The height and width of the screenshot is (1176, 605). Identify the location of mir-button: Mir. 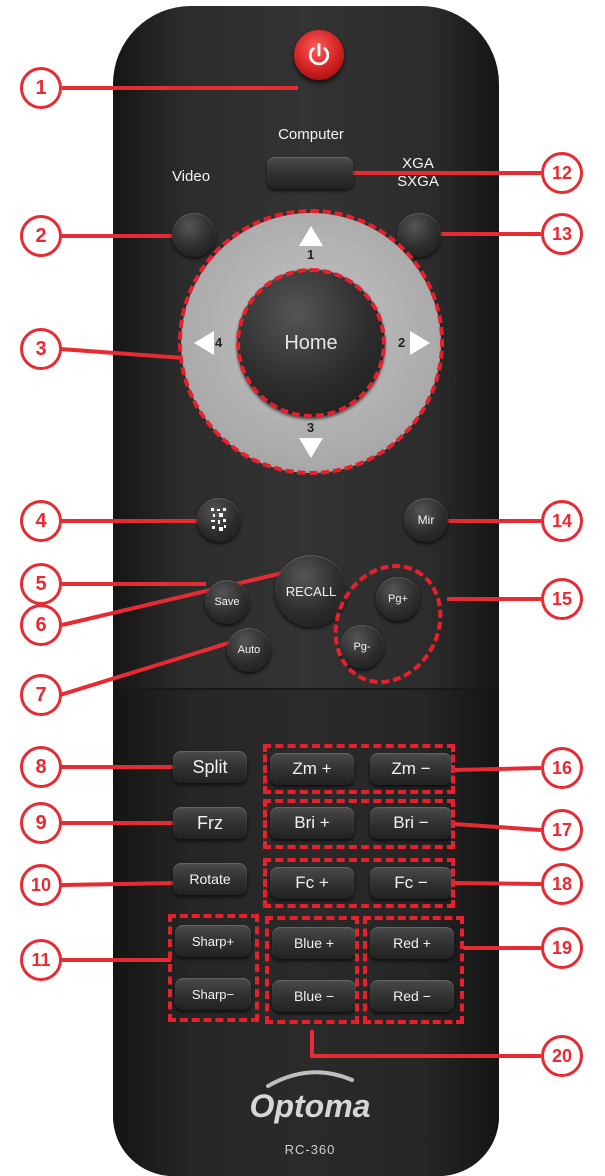
(426, 520).